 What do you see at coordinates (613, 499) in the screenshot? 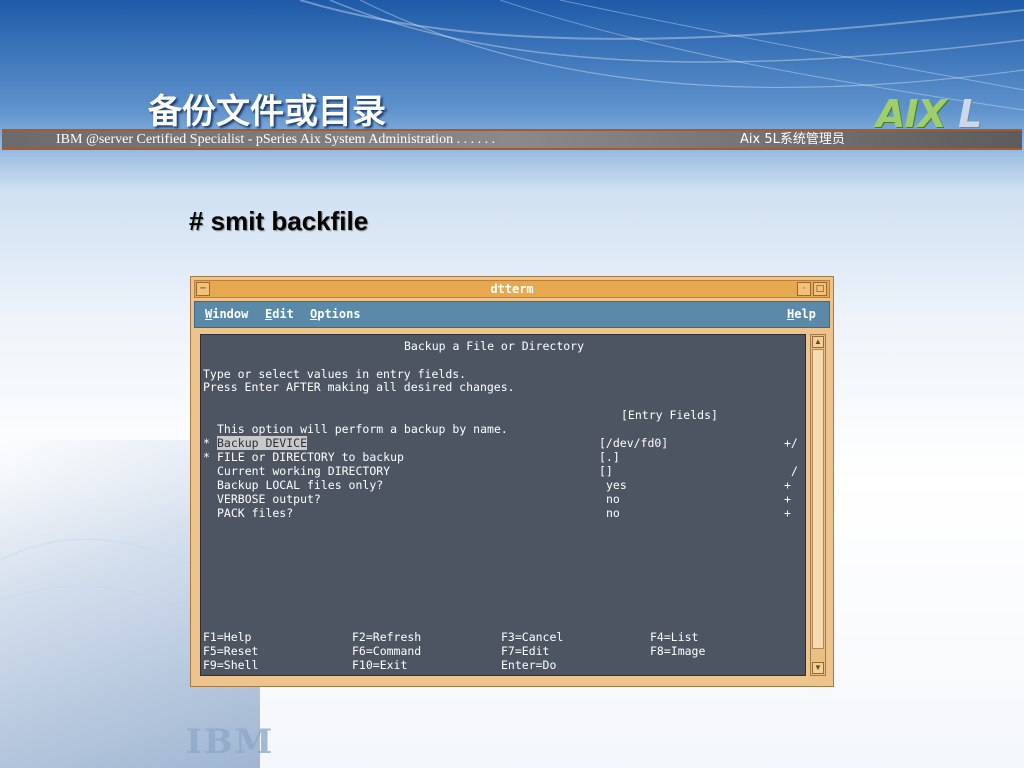
I see `field-value-verbose-output: no` at bounding box center [613, 499].